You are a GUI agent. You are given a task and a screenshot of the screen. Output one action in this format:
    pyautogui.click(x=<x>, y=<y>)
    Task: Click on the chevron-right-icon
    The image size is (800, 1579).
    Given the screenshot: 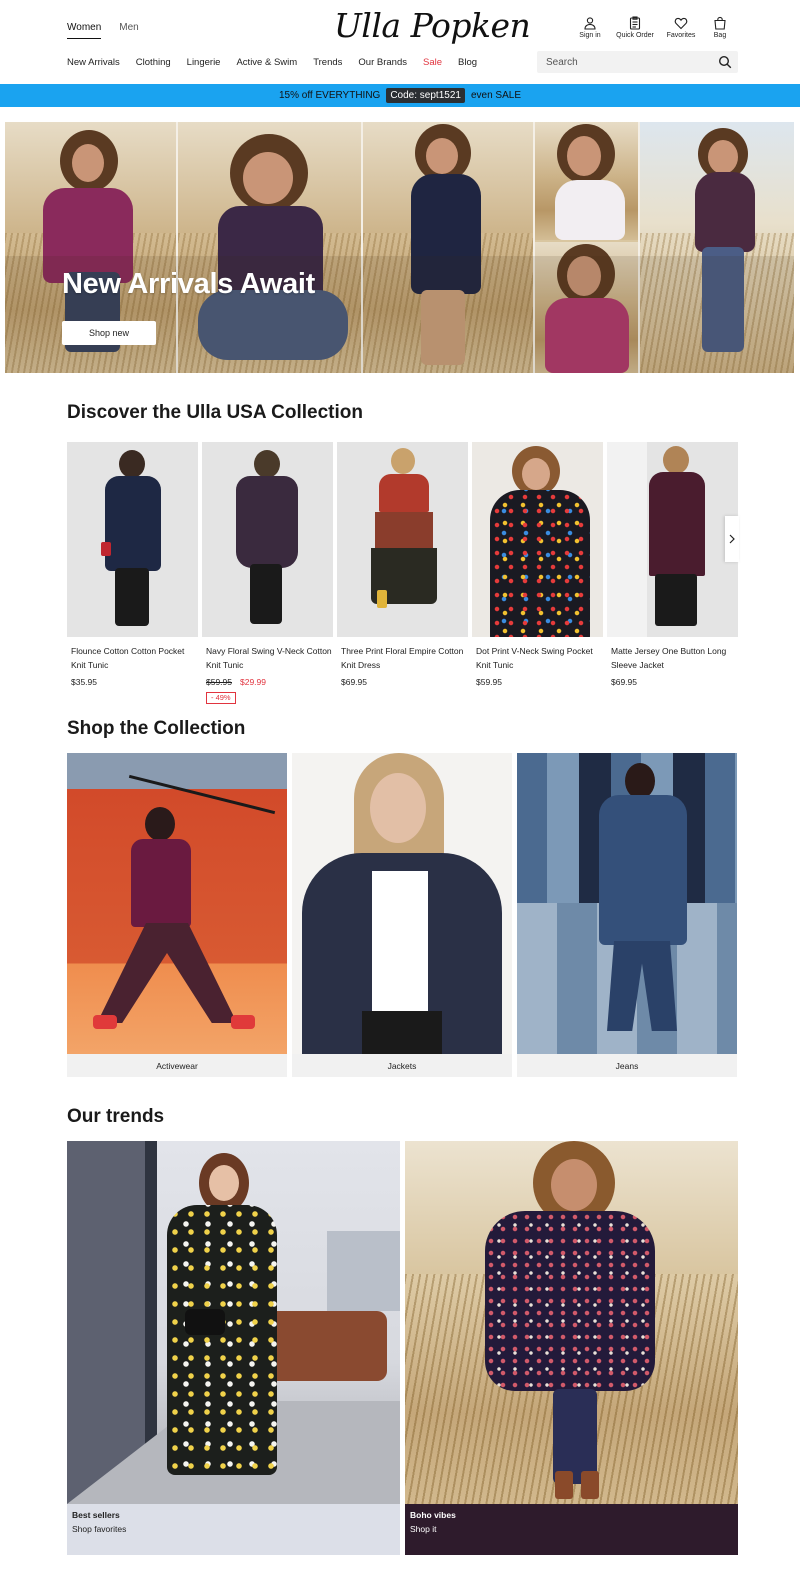 What is the action you would take?
    pyautogui.click(x=732, y=539)
    